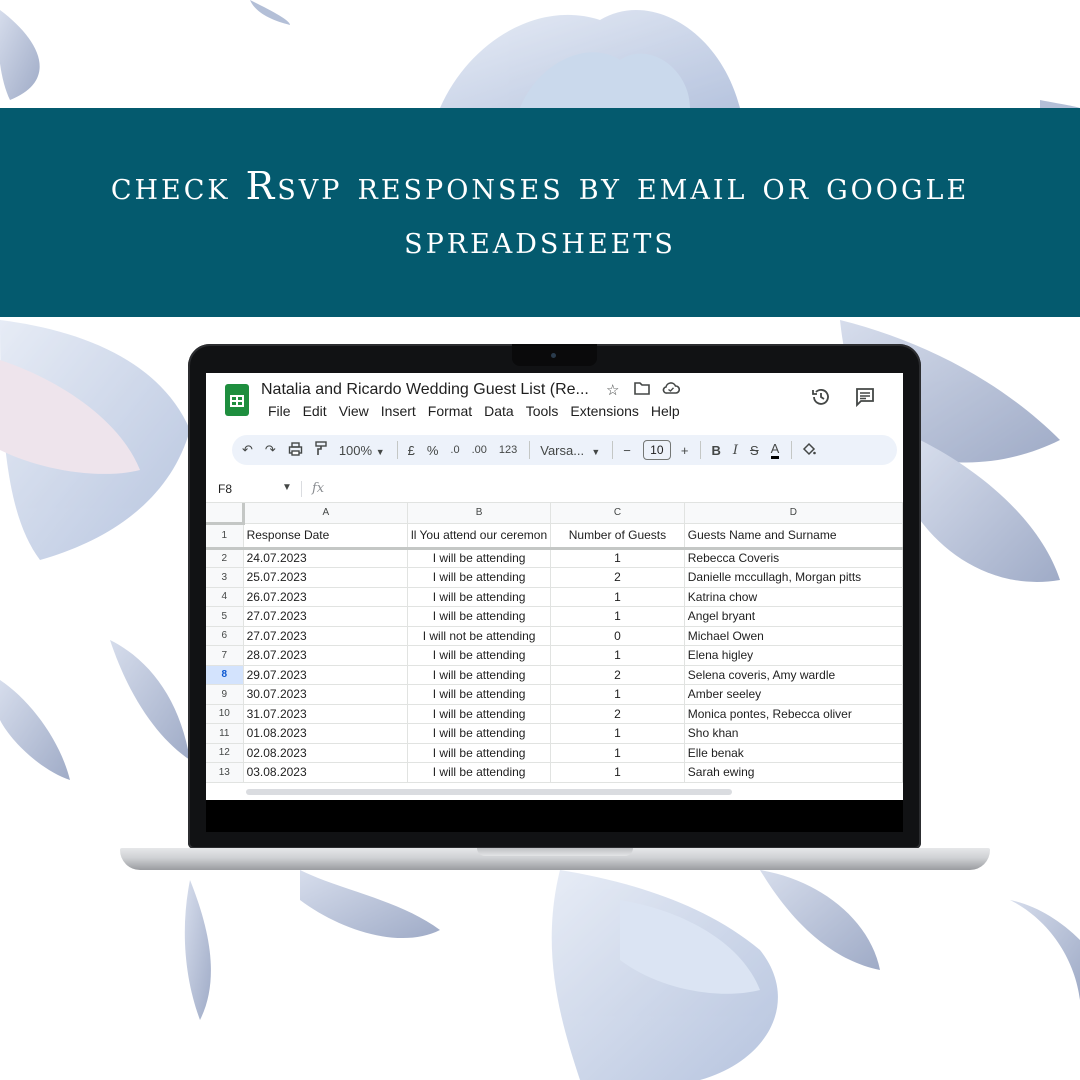 Image resolution: width=1080 pixels, height=1080 pixels. What do you see at coordinates (570, 450) in the screenshot?
I see `font-select: Varsa... ▼` at bounding box center [570, 450].